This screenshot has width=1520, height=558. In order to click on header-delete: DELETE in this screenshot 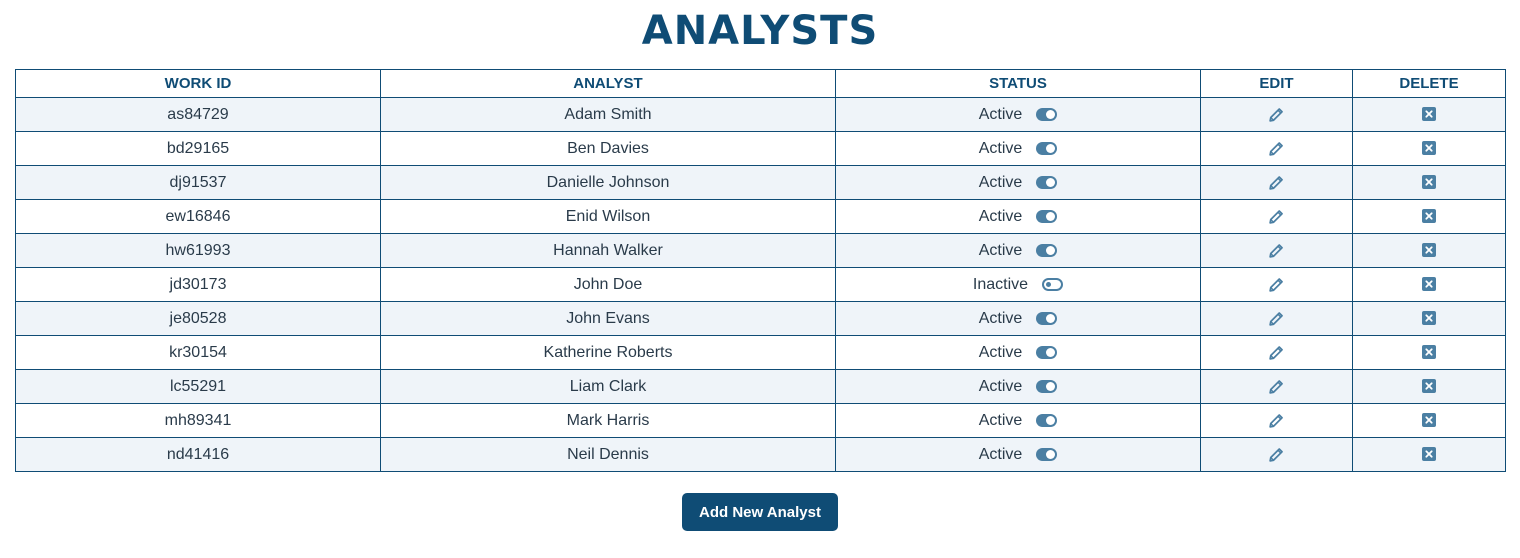, I will do `click(1429, 83)`.